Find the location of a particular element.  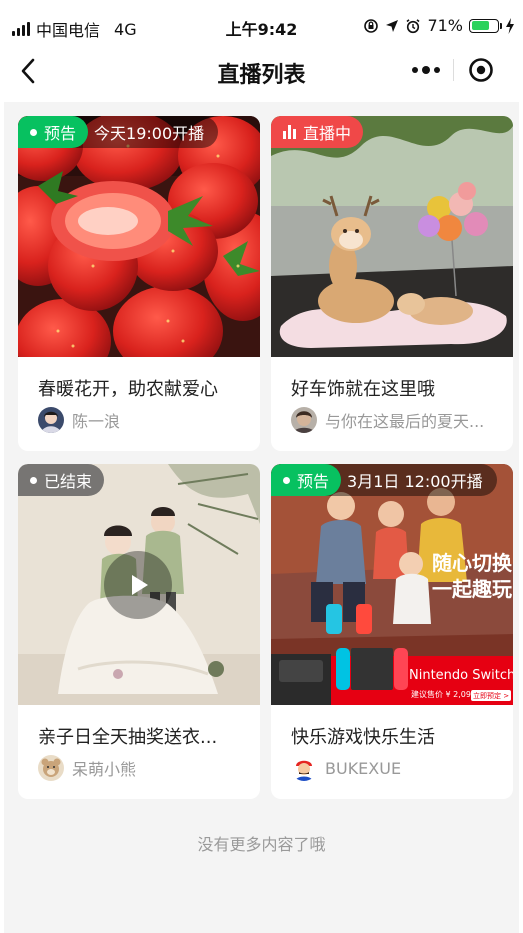

author-name: 陈一浪 is located at coordinates (96, 421).